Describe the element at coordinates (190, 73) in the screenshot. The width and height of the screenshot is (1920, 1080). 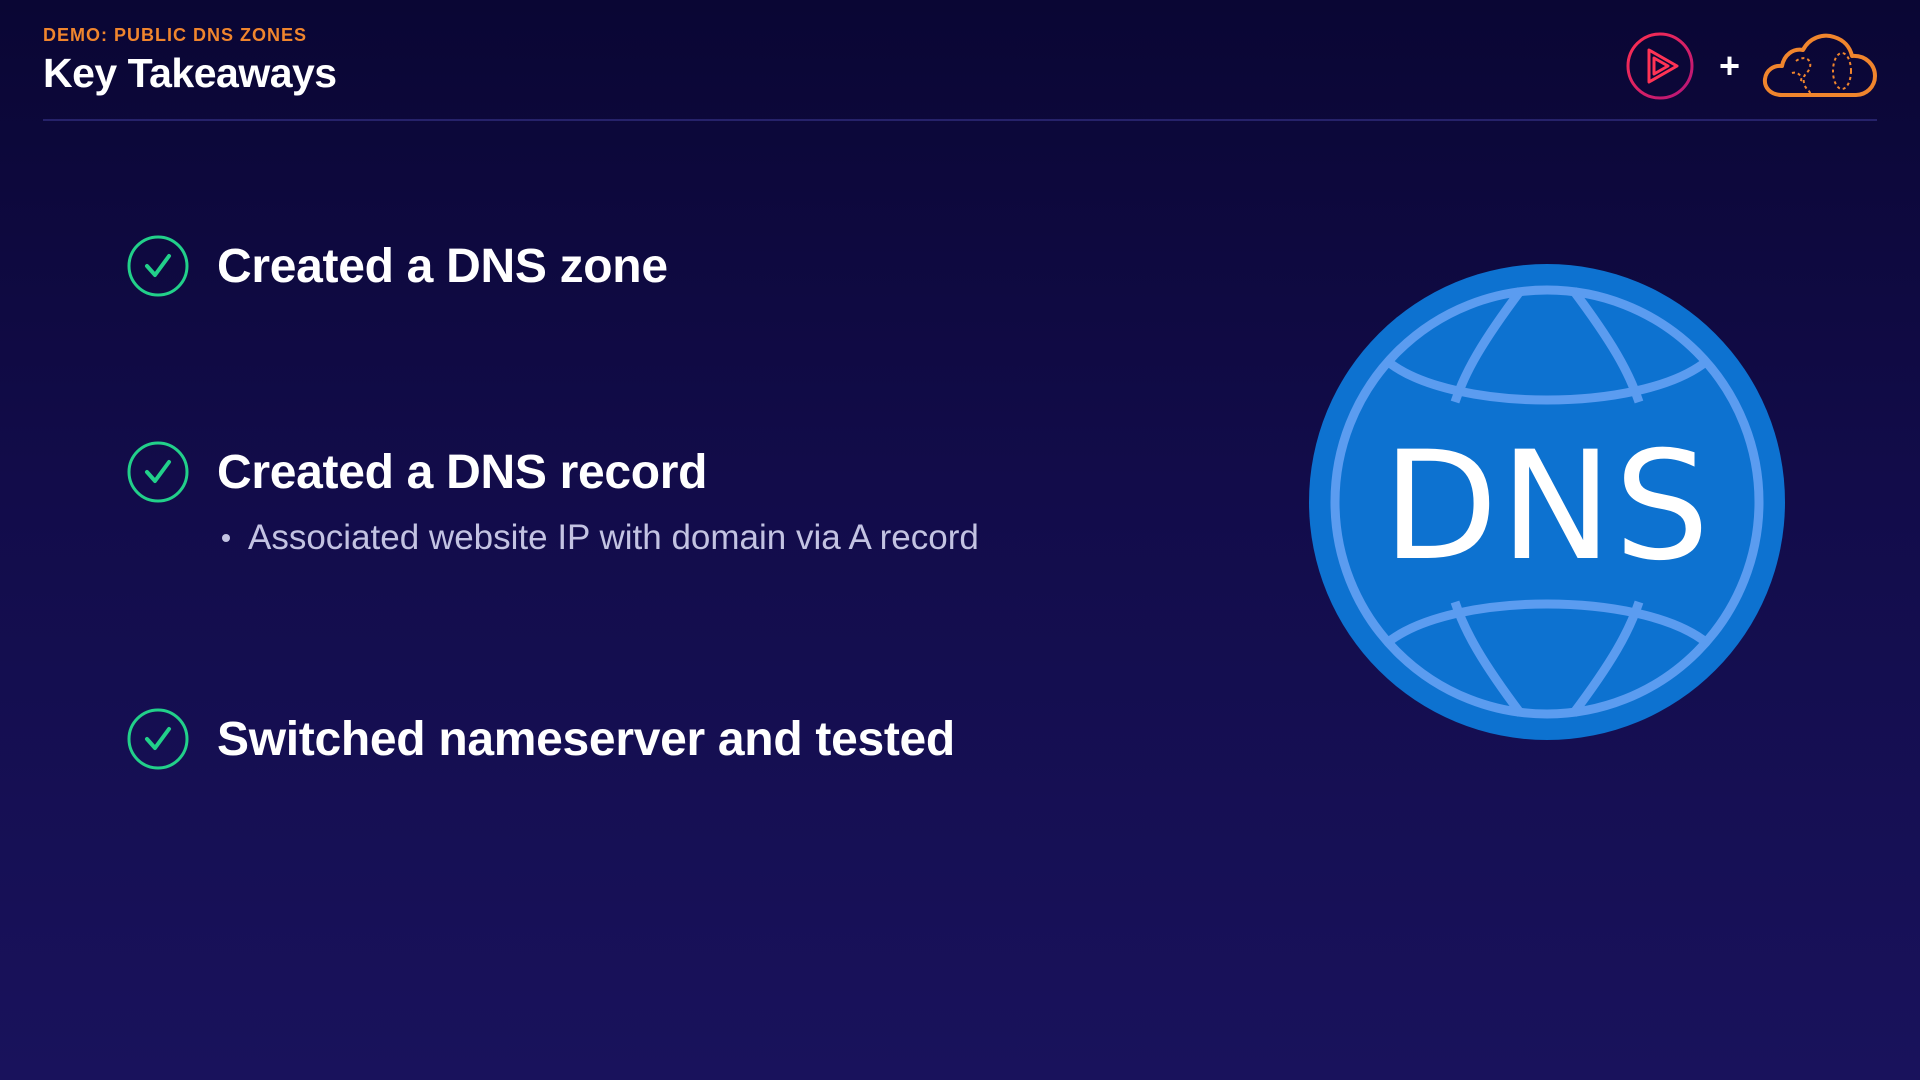
I see `slide-title: Key Takeaways` at that location.